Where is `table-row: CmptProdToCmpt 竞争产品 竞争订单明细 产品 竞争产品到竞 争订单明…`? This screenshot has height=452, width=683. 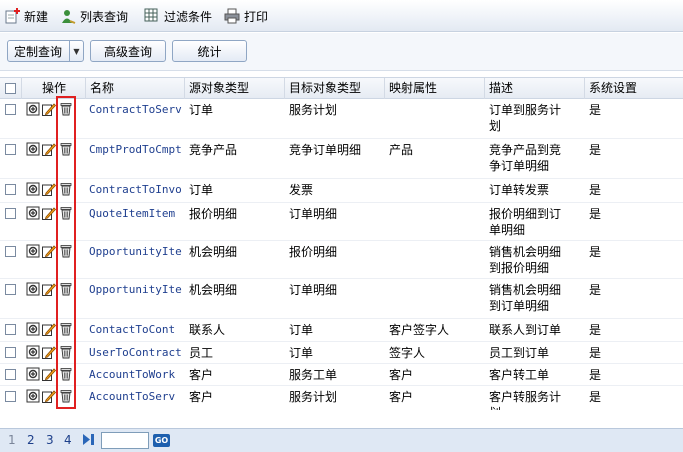 table-row: CmptProdToCmpt 竞争产品 竞争订单明细 产品 竞争产品到竞 争订单明… is located at coordinates (341, 159).